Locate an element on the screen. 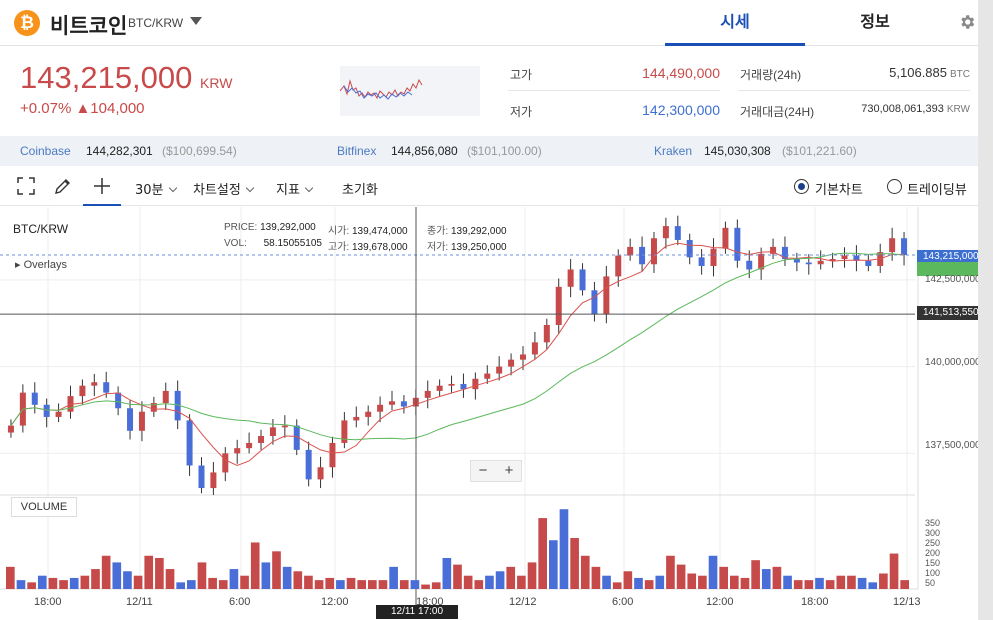 The height and width of the screenshot is (620, 993). exchange-name: Kraken is located at coordinates (673, 151).